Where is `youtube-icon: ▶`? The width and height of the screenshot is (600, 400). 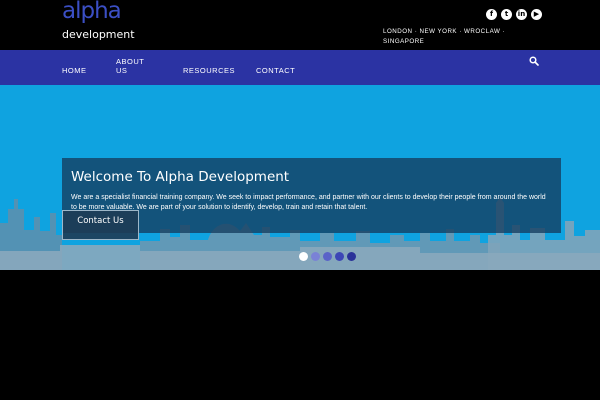 youtube-icon: ▶ is located at coordinates (536, 14).